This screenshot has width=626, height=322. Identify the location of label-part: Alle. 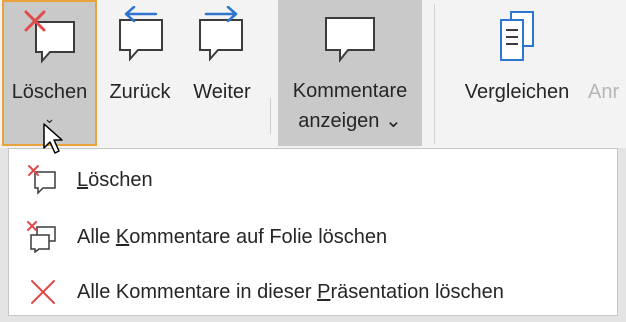
(96, 237).